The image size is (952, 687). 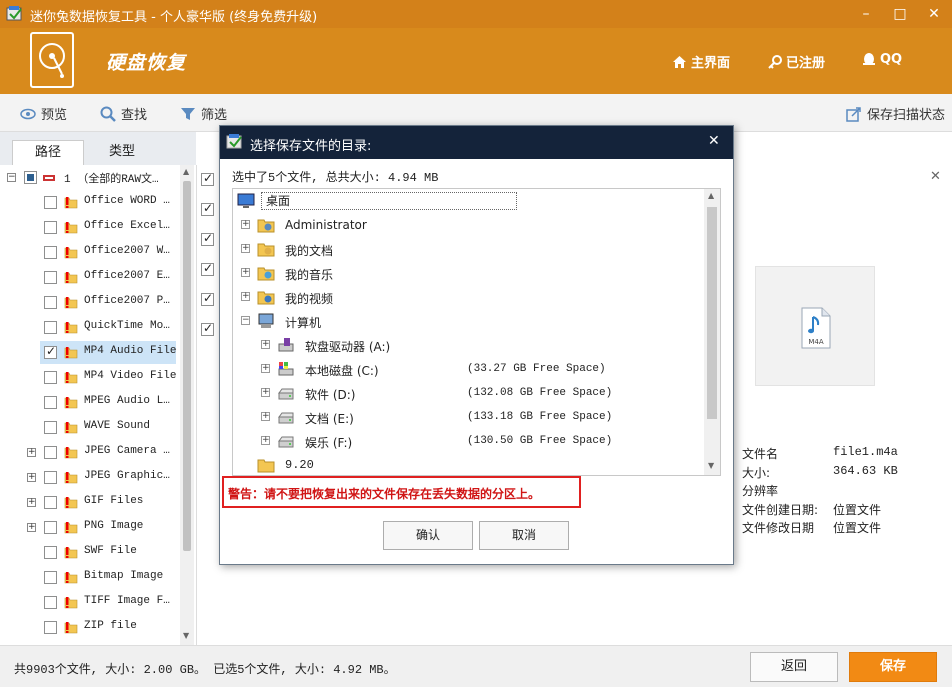 What do you see at coordinates (90, 577) in the screenshot?
I see `tree-item: Bitmap Image` at bounding box center [90, 577].